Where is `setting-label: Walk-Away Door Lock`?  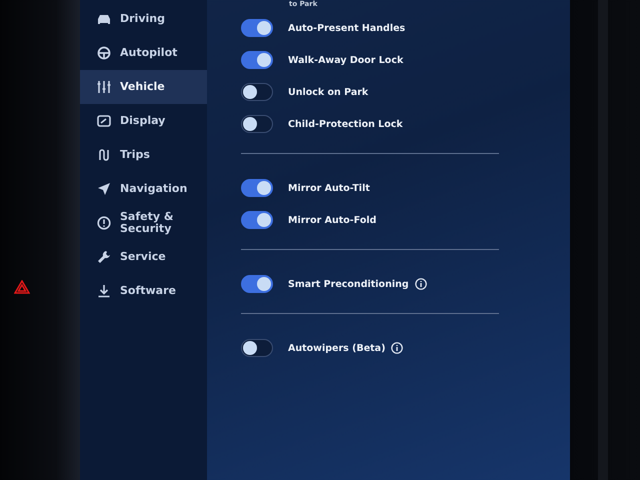 setting-label: Walk-Away Door Lock is located at coordinates (346, 60).